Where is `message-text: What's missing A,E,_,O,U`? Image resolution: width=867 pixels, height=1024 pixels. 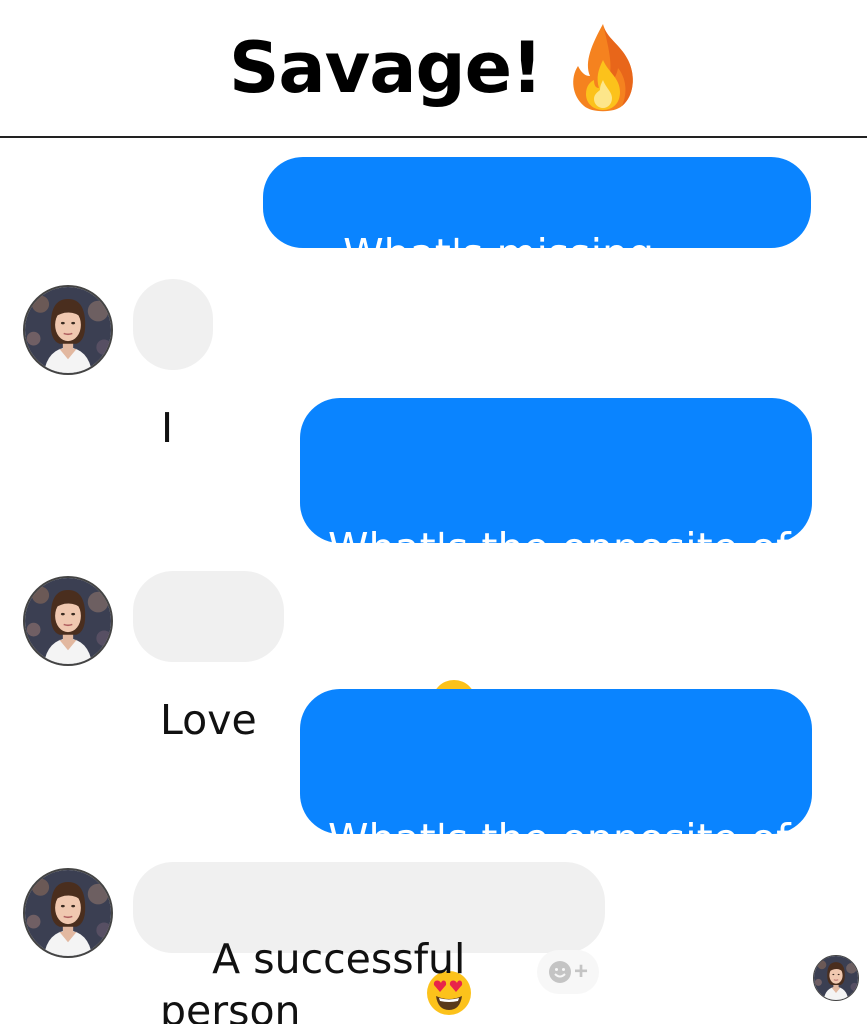
message-text: What's missing A,E,_,O,U is located at coordinates (479, 280).